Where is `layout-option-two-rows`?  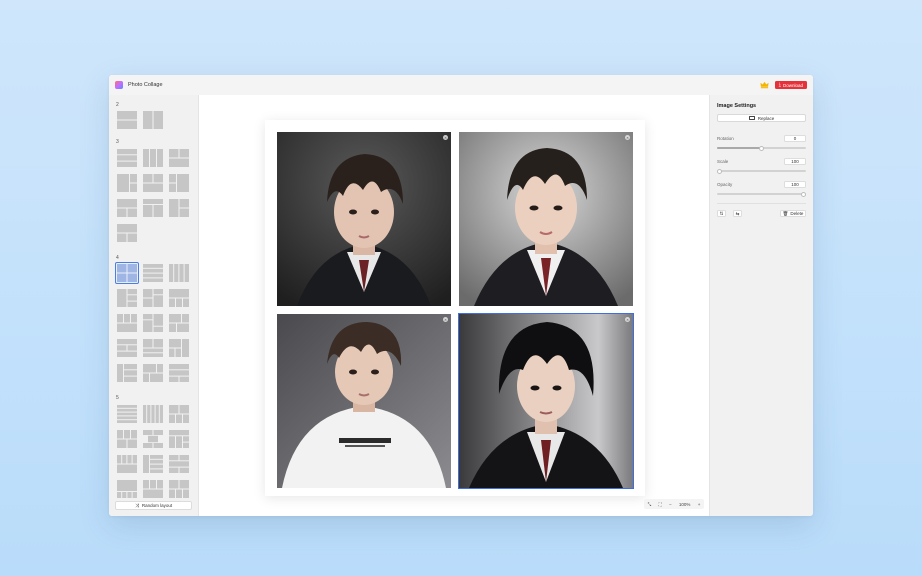
layout-option-two-rows is located at coordinates (127, 120).